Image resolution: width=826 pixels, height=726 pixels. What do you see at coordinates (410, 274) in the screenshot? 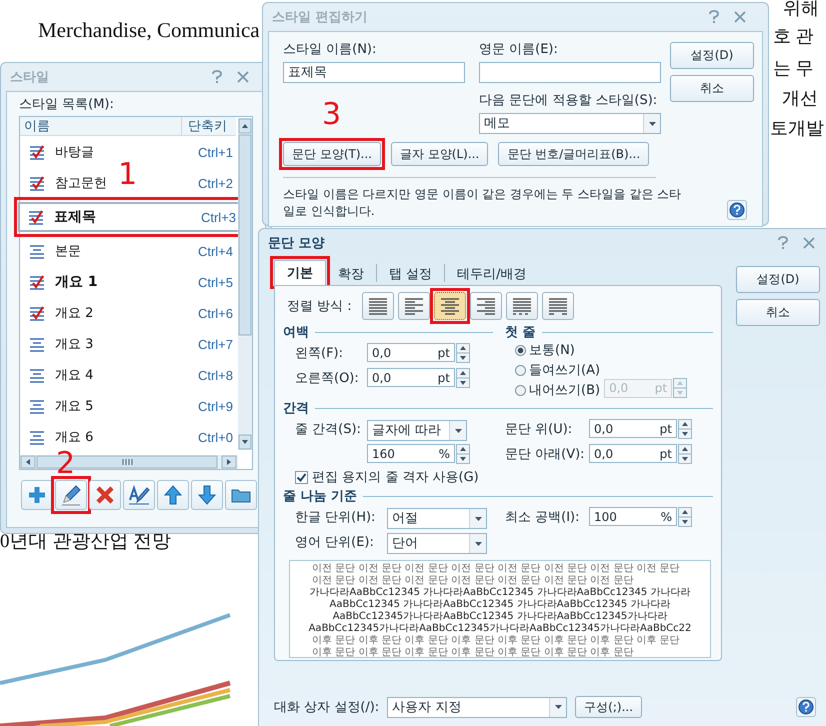
I see `tab: 탭 설정` at bounding box center [410, 274].